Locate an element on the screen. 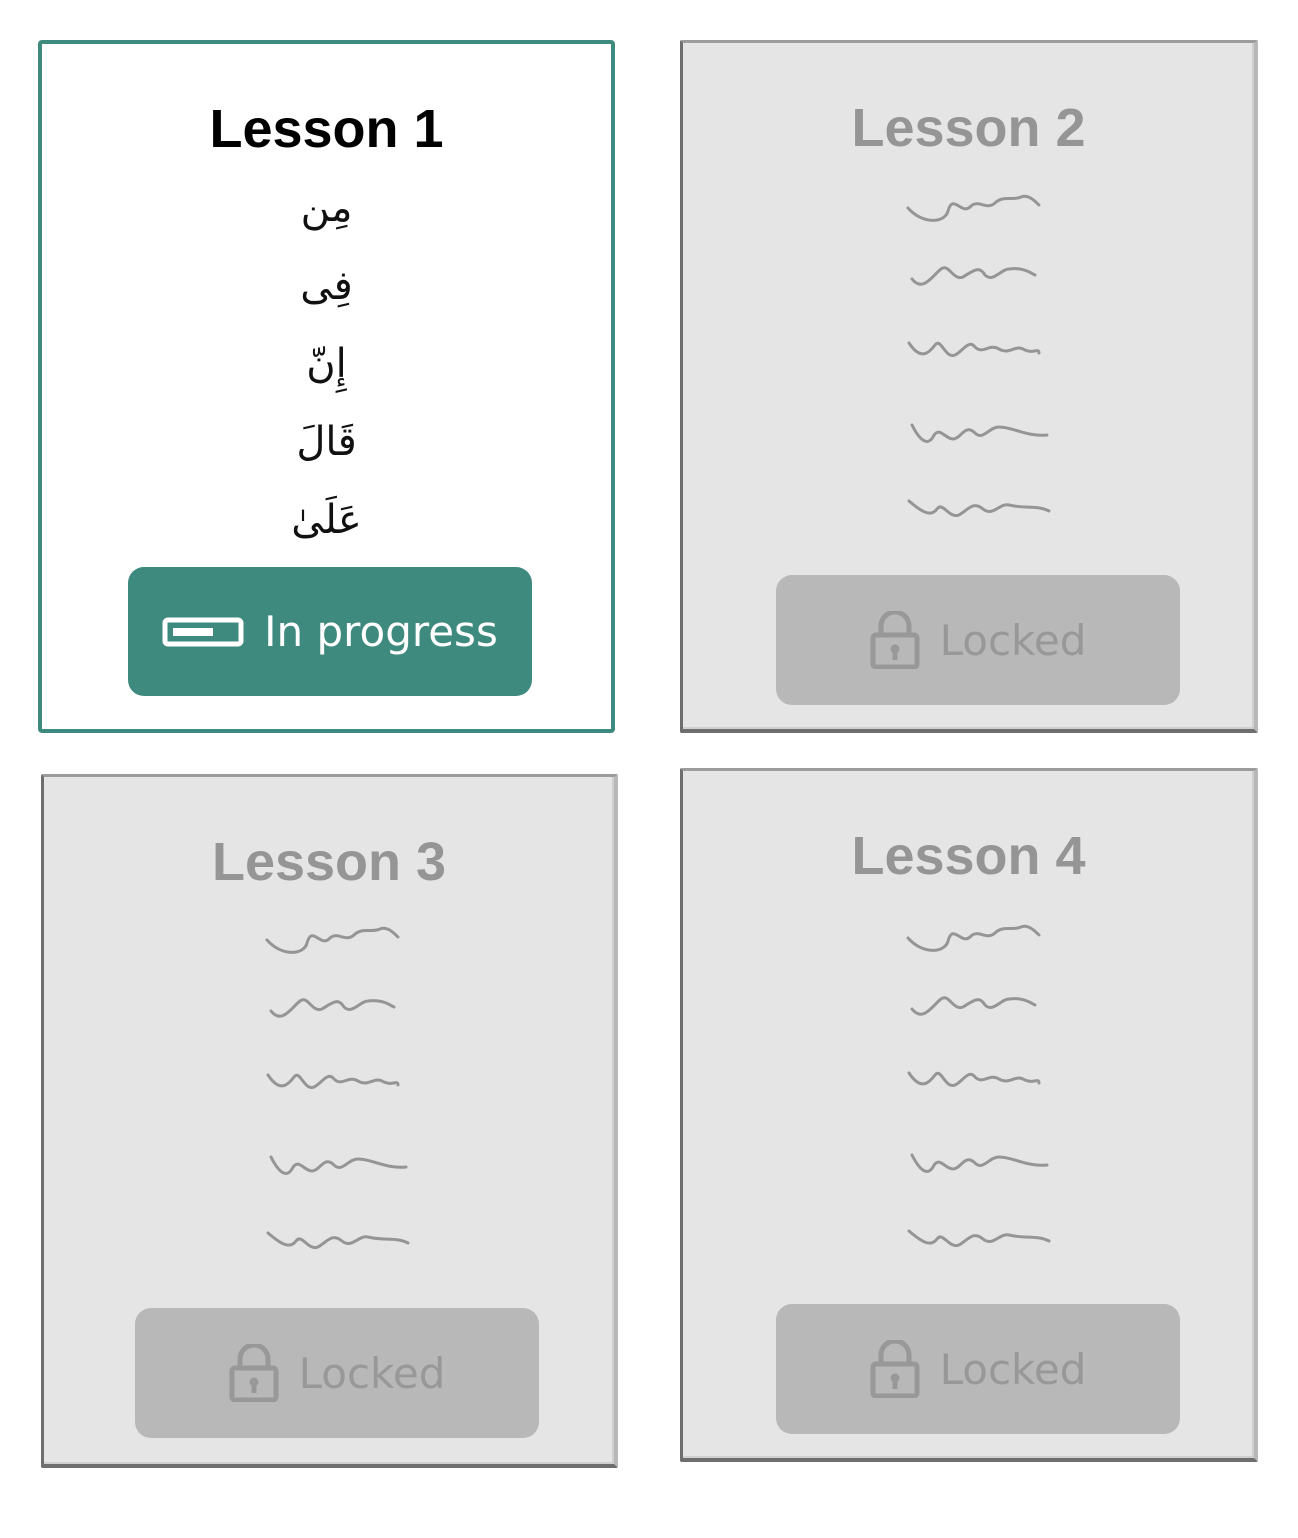 This screenshot has width=1298, height=1538. in-progress-button: In progress is located at coordinates (330, 631).